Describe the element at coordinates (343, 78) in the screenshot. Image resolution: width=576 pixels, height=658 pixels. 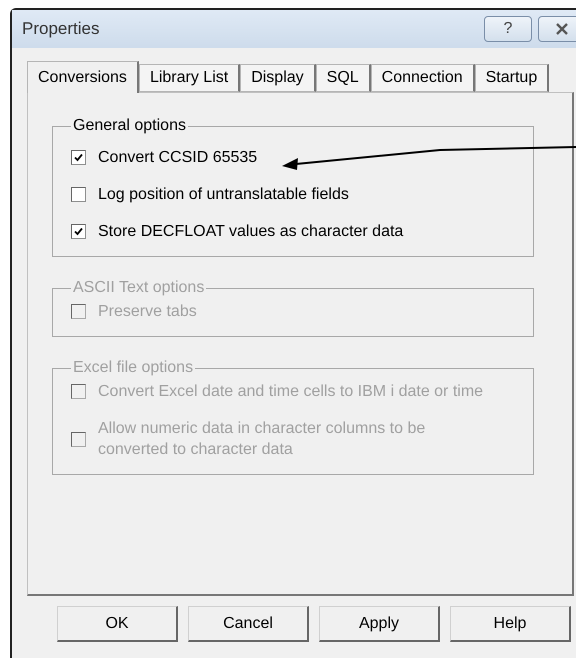
I see `tab: SQL` at that location.